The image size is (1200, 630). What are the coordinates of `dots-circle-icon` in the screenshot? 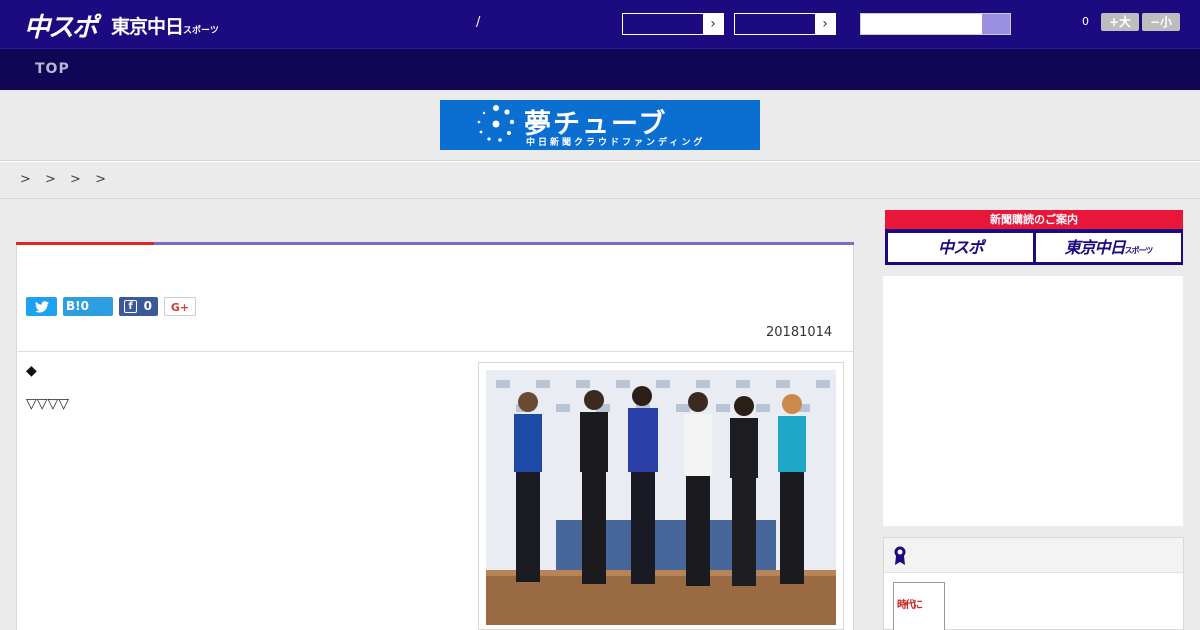 It's located at (496, 123).